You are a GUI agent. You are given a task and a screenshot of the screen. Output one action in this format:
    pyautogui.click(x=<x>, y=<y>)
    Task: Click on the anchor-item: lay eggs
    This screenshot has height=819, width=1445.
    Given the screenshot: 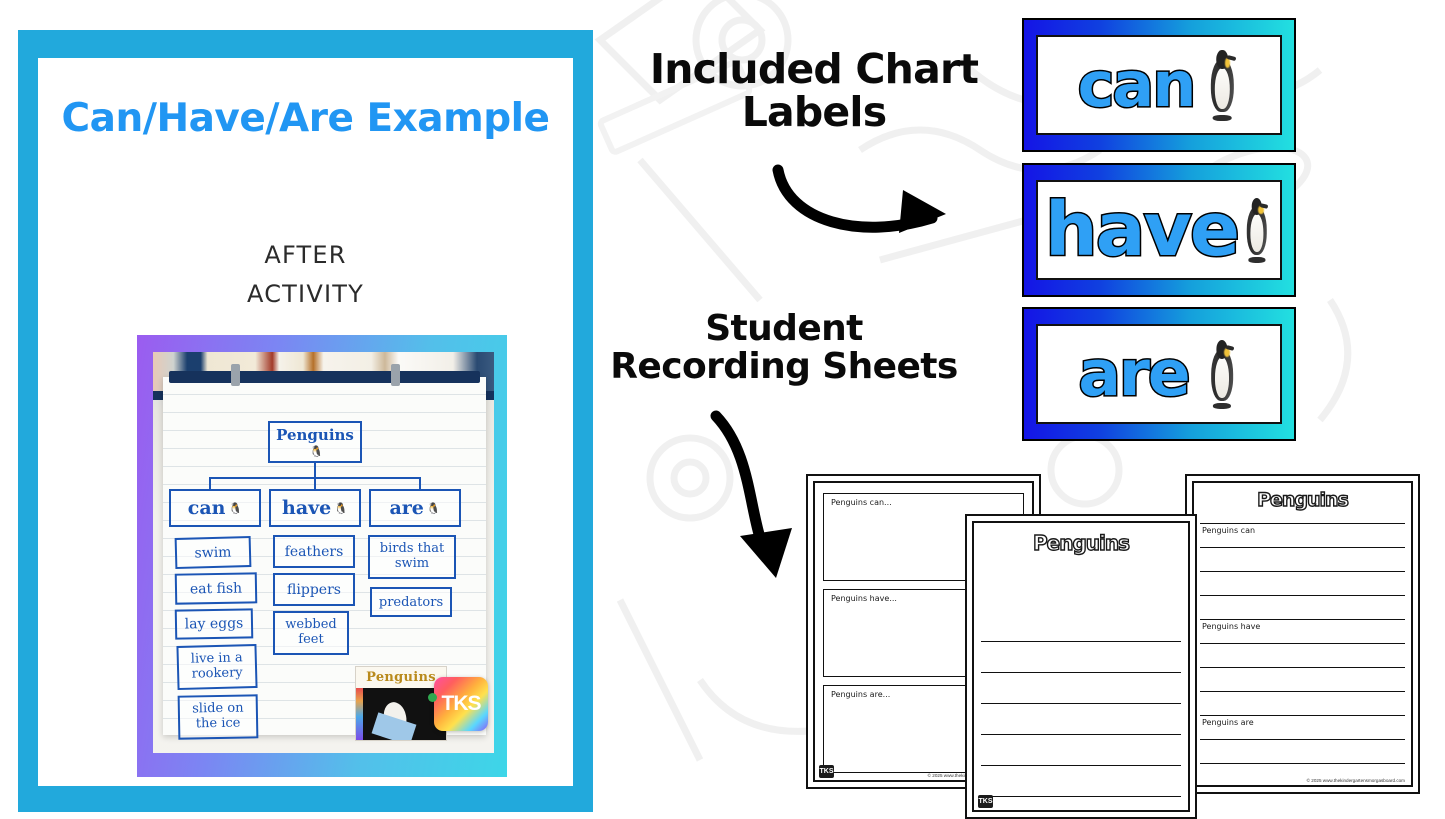 What is the action you would take?
    pyautogui.click(x=214, y=624)
    